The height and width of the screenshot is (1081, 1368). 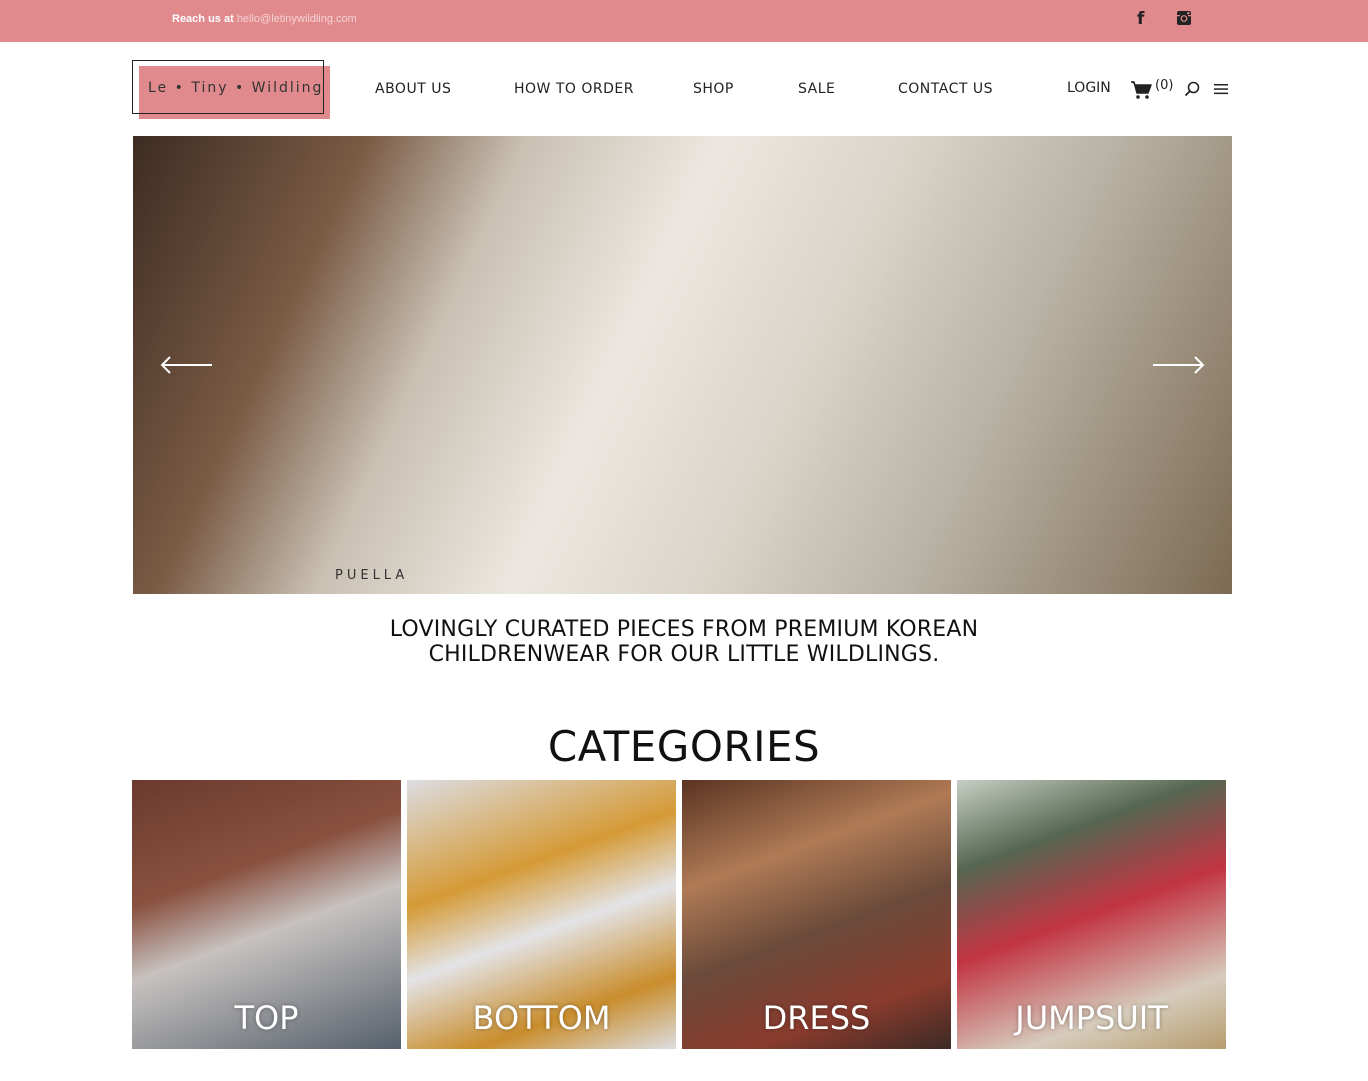 What do you see at coordinates (1141, 90) in the screenshot?
I see `cart-icon` at bounding box center [1141, 90].